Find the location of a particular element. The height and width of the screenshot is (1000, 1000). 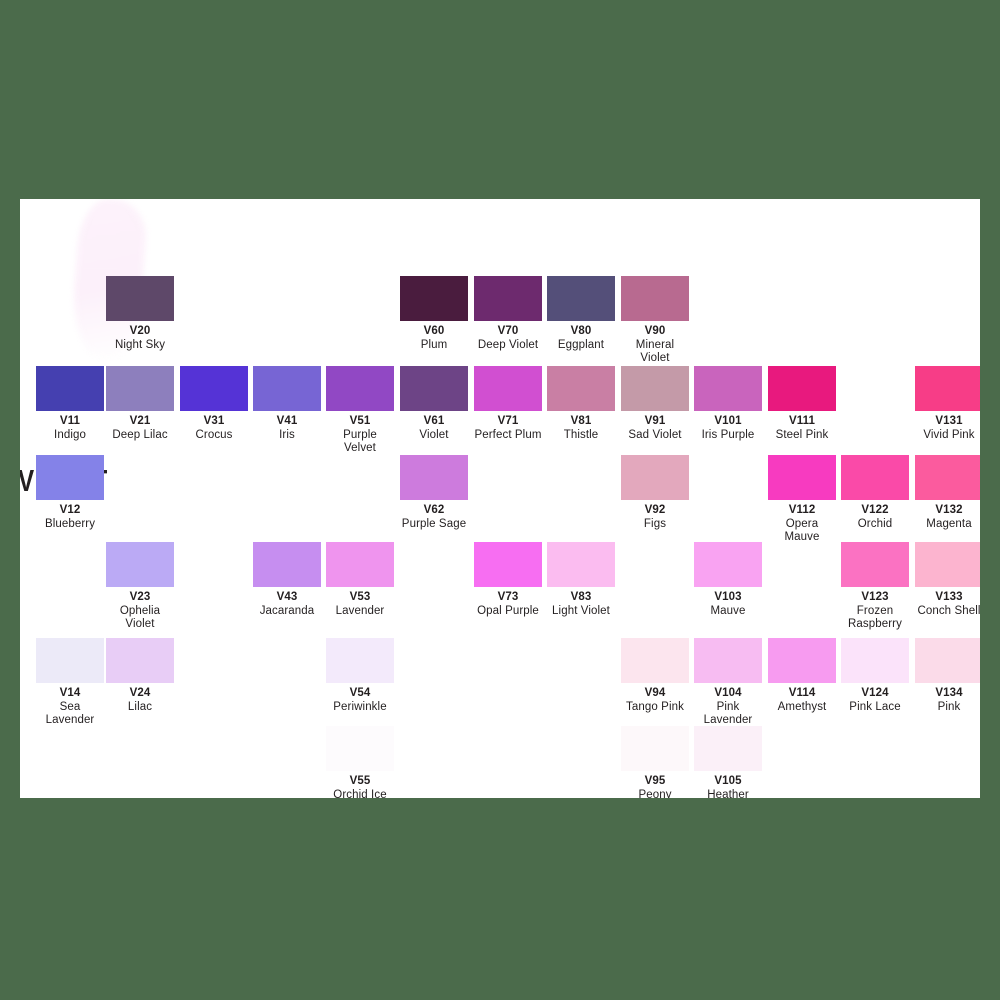

swatch-cell: V55 Orchid Ice is located at coordinates (360, 762).